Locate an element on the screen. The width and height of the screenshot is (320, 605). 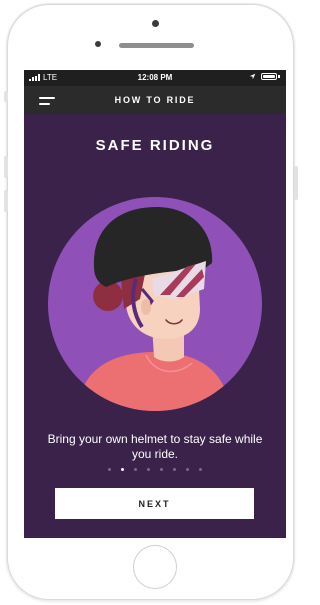
home-button is located at coordinates (155, 567).